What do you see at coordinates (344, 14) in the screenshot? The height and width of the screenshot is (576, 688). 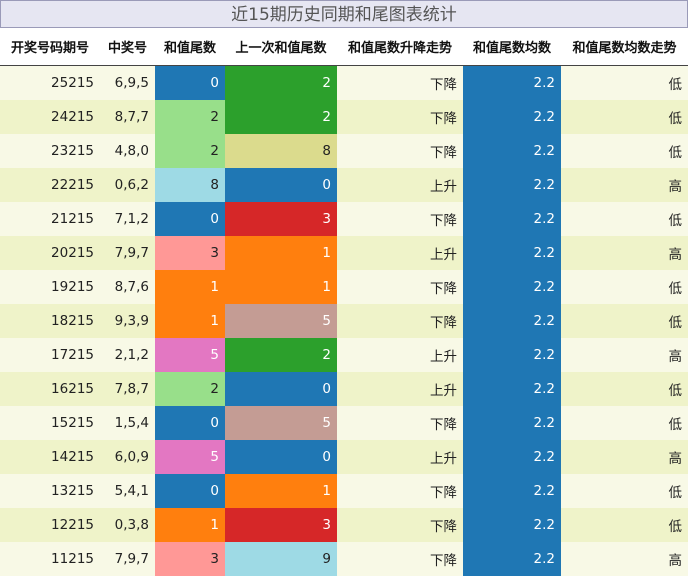 I see `table-title: 近15期历史同期和尾图表统计` at bounding box center [344, 14].